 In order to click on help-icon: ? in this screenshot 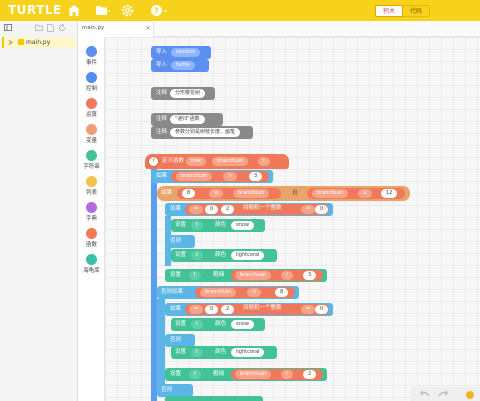, I will do `click(158, 10)`.